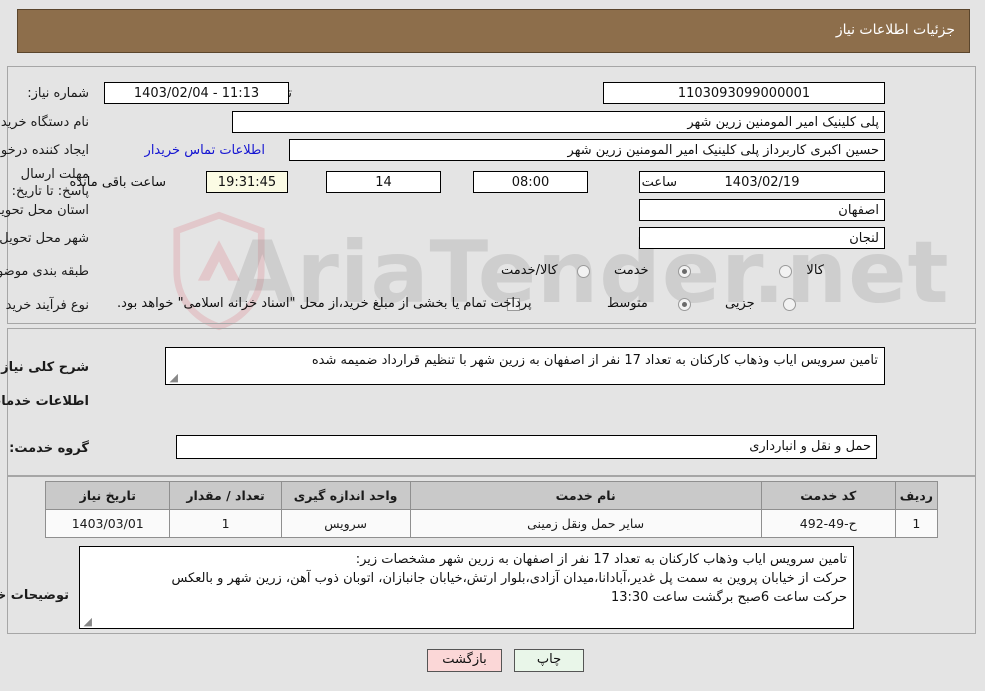  Describe the element at coordinates (197, 93) in the screenshot. I see `announce-datetime-value: 1403/02/04 - 11:13` at that location.